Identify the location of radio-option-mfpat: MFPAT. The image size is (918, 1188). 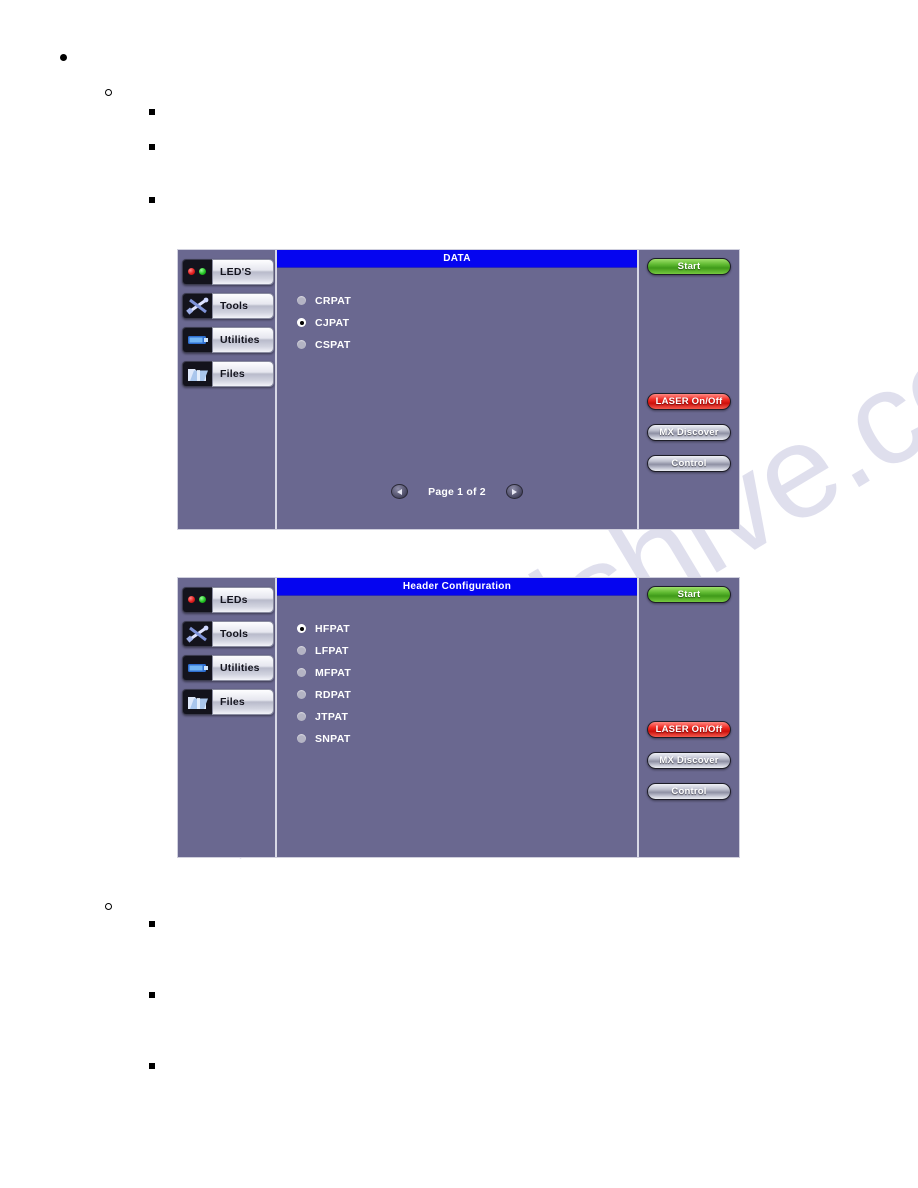
(467, 672).